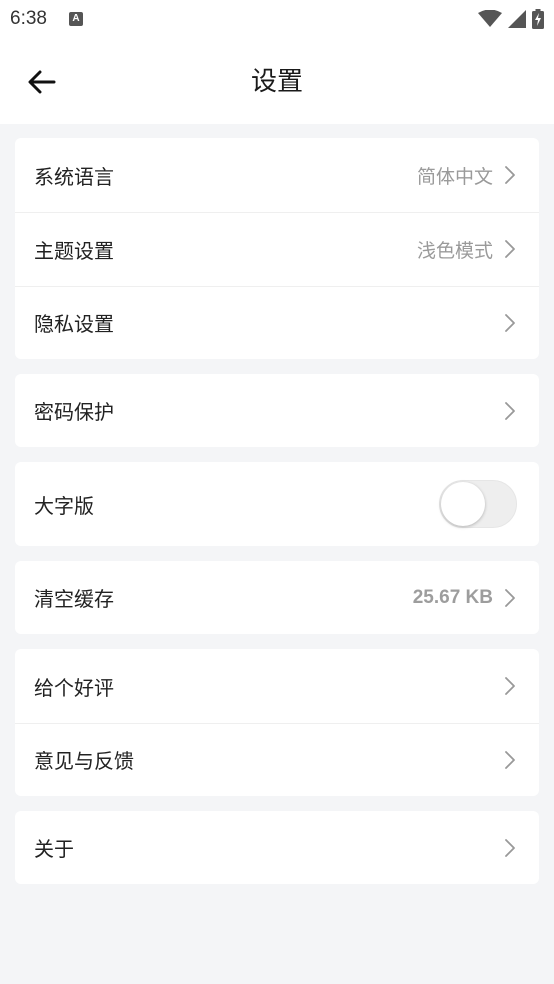 This screenshot has width=554, height=984. I want to click on setting-row-theme: 主题设置 浅色模式, so click(277, 249).